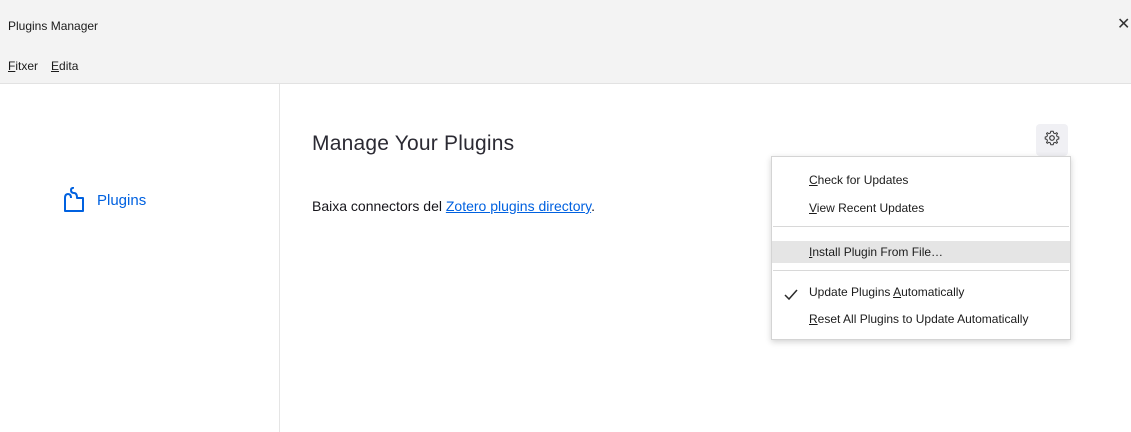  What do you see at coordinates (870, 208) in the screenshot?
I see `view-recent-label: iew Recent Updates` at bounding box center [870, 208].